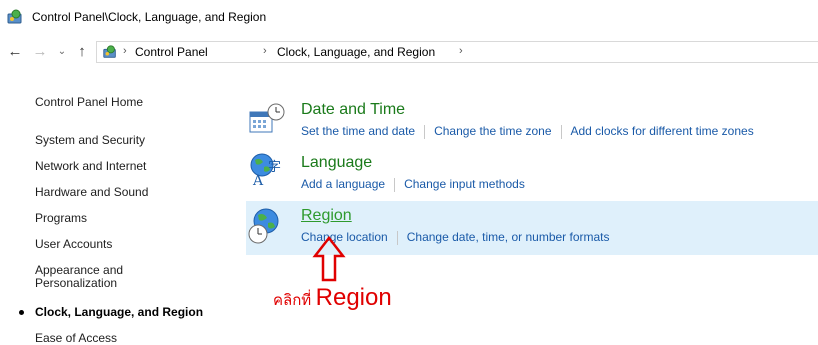 The image size is (818, 345). I want to click on current-page-bullet-icon, so click(21, 312).